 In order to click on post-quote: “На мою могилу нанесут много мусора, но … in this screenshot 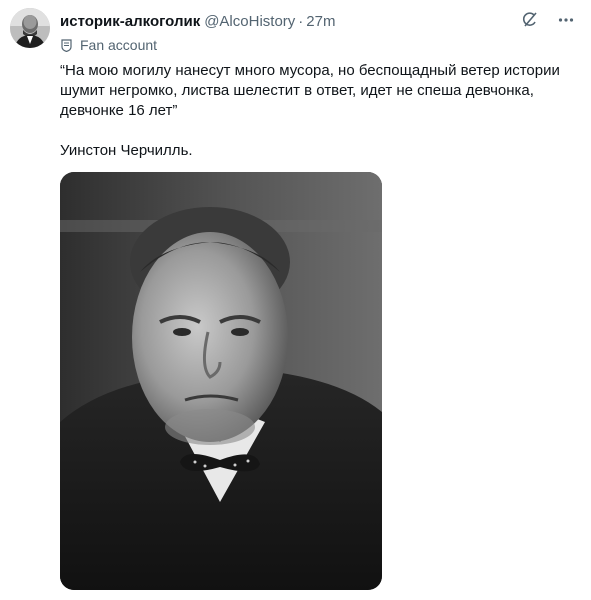, I will do `click(310, 90)`.